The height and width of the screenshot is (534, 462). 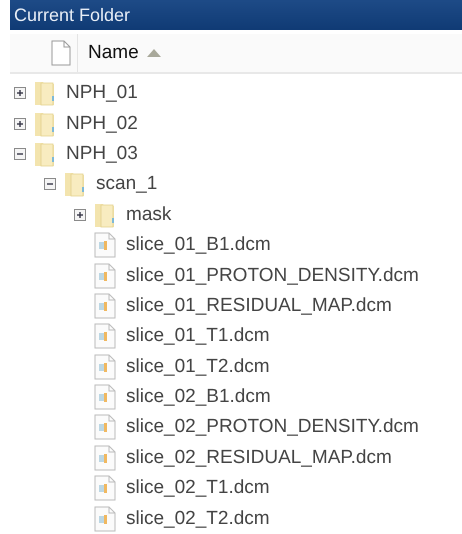 What do you see at coordinates (198, 519) in the screenshot?
I see `tree-item: slice_02_T2.dcm` at bounding box center [198, 519].